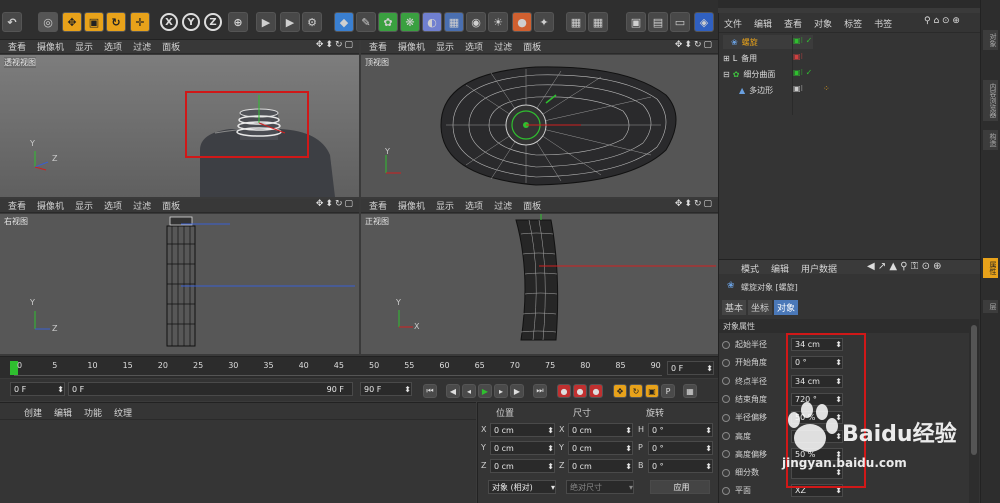 Image resolution: width=1000 pixels, height=503 pixels. What do you see at coordinates (123, 412) in the screenshot?
I see `material-menu-texture: 纹理` at bounding box center [123, 412].